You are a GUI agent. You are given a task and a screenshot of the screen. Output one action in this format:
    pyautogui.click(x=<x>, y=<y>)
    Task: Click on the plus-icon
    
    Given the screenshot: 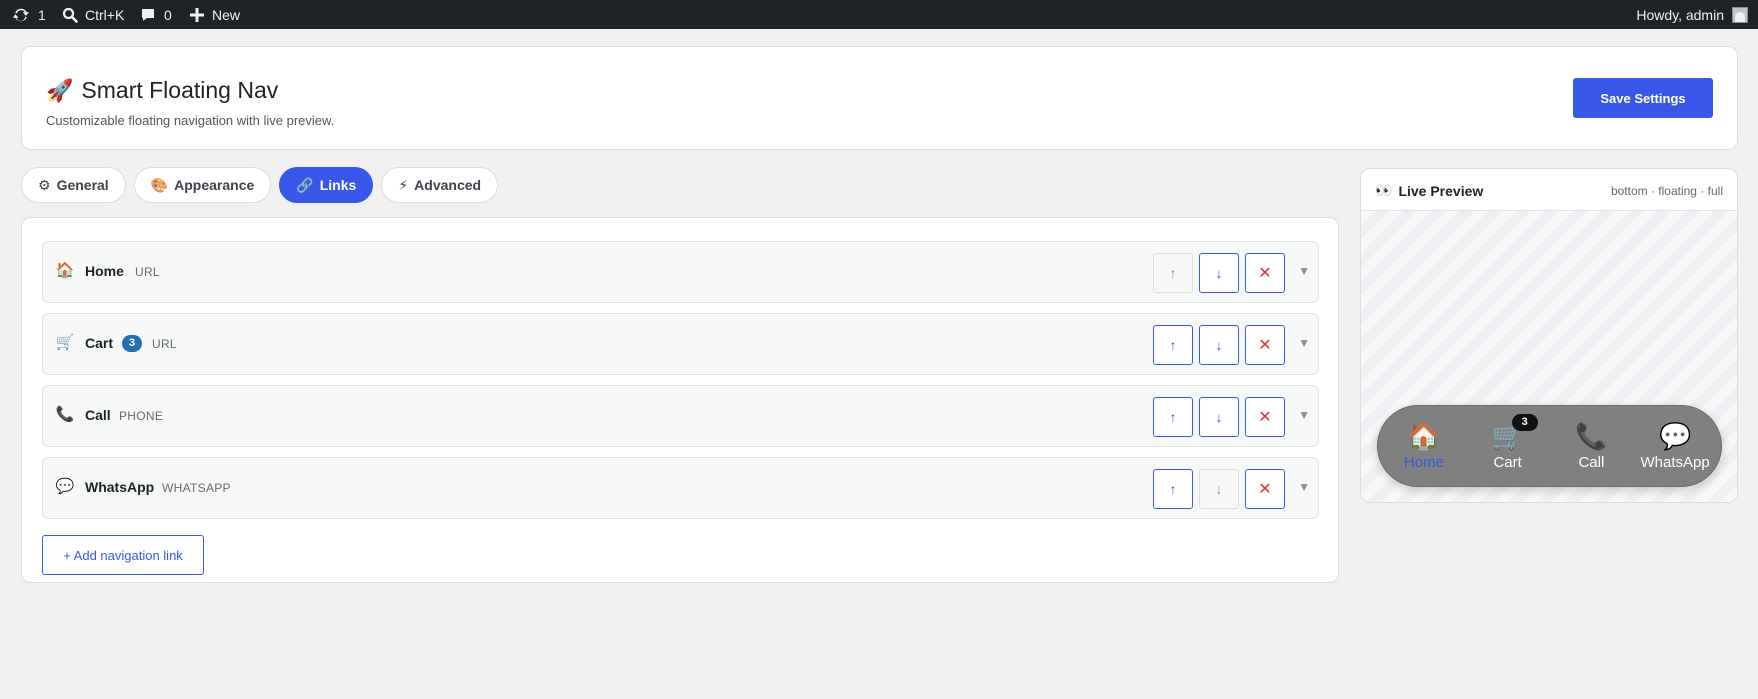 What is the action you would take?
    pyautogui.click(x=197, y=14)
    